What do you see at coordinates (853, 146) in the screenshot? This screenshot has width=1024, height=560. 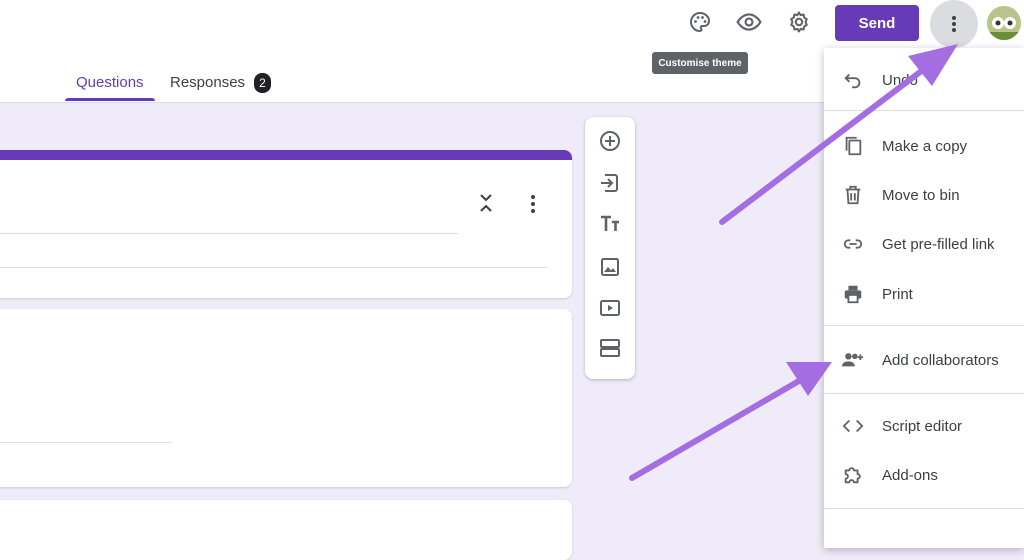 I see `copy-icon` at bounding box center [853, 146].